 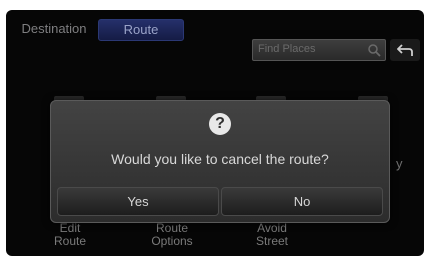 What do you see at coordinates (271, 241) in the screenshot?
I see `menu-label-line2: Street` at bounding box center [271, 241].